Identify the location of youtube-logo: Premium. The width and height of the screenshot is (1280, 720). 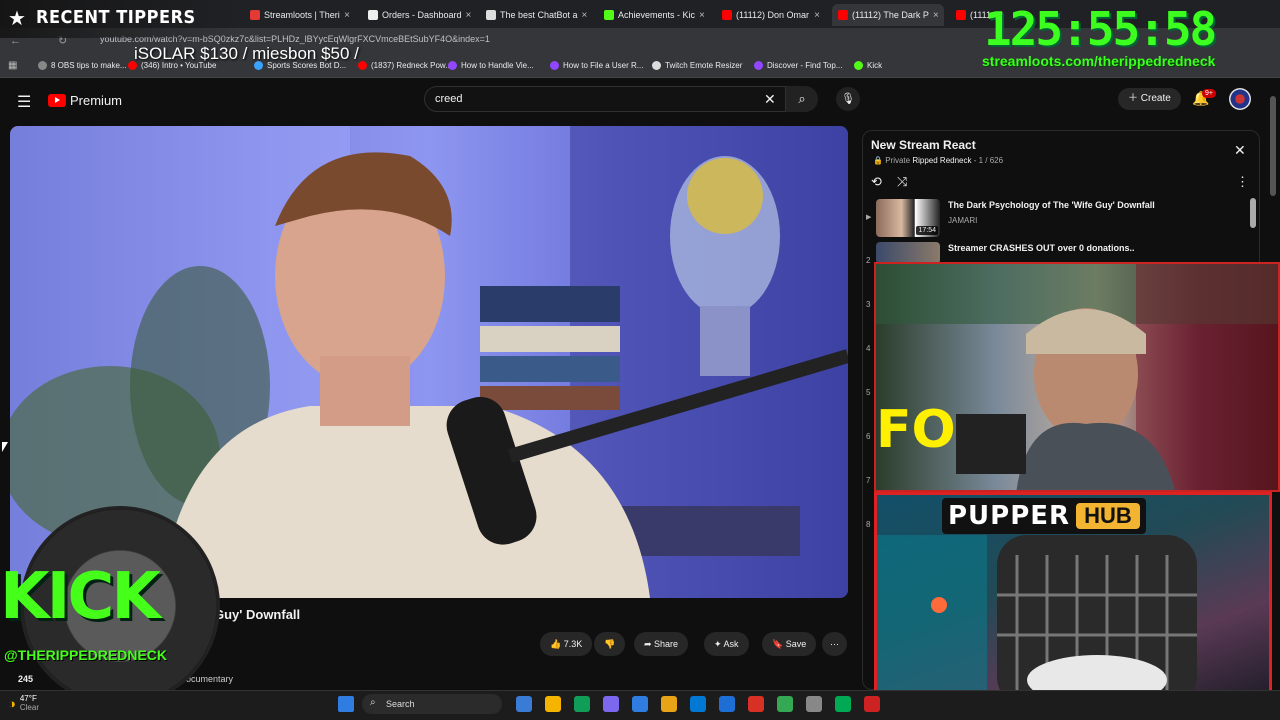
(85, 100).